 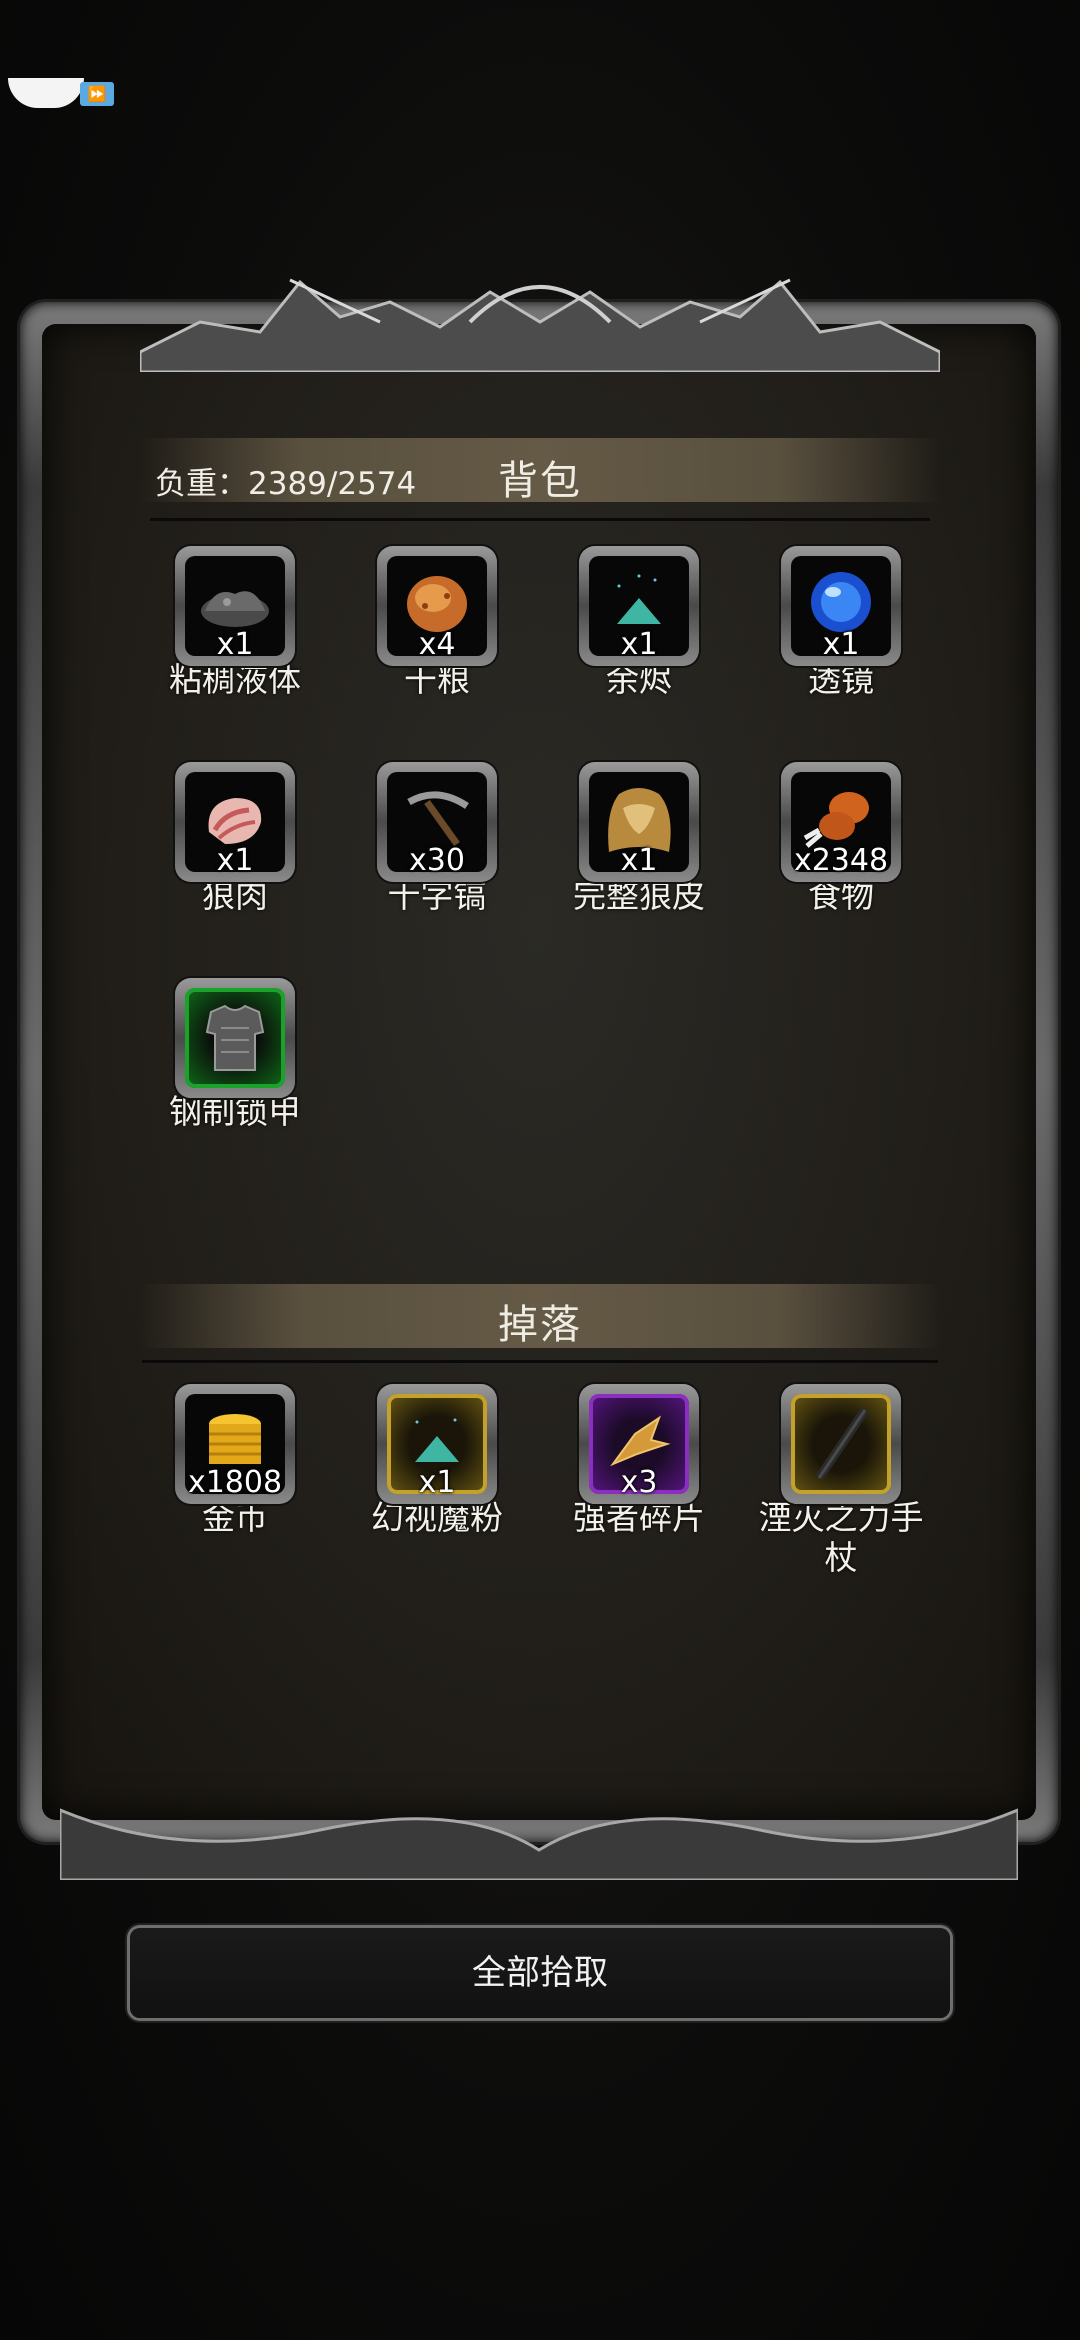 I want to click on item-name: 干粮, so click(x=437, y=679).